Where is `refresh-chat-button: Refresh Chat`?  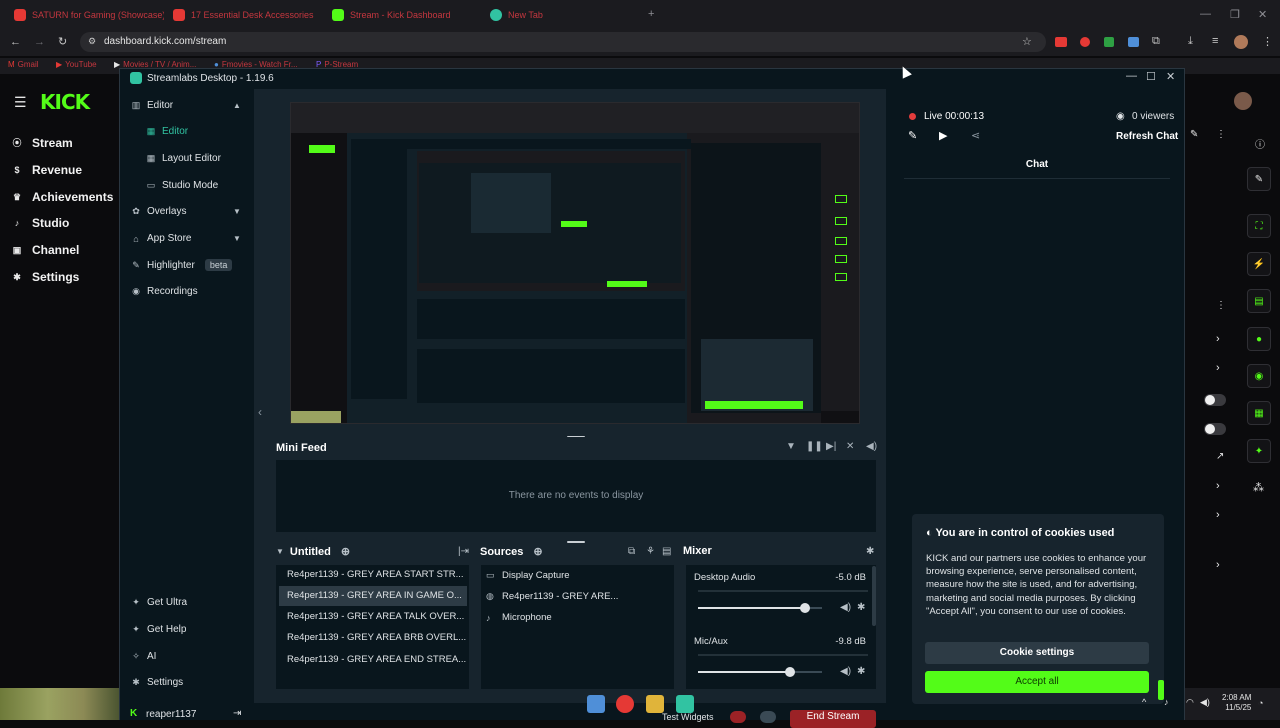 refresh-chat-button: Refresh Chat is located at coordinates (1147, 136).